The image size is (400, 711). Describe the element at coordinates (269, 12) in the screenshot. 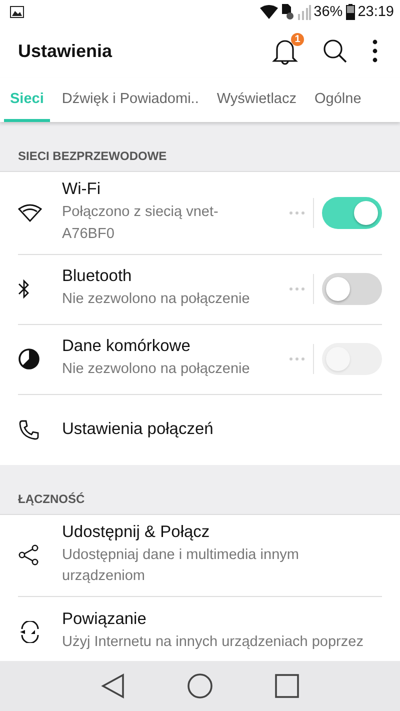

I see `wifi-signal-icon` at that location.